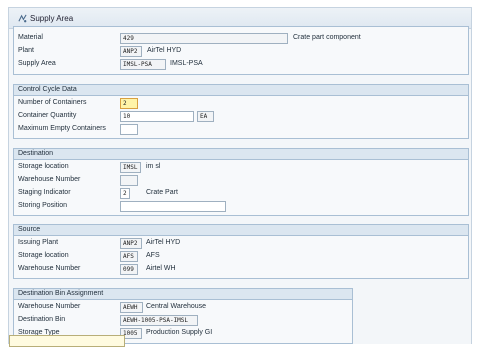 This screenshot has height=347, width=488. I want to click on staging-indicator-label: Staging Indicator, so click(44, 192).